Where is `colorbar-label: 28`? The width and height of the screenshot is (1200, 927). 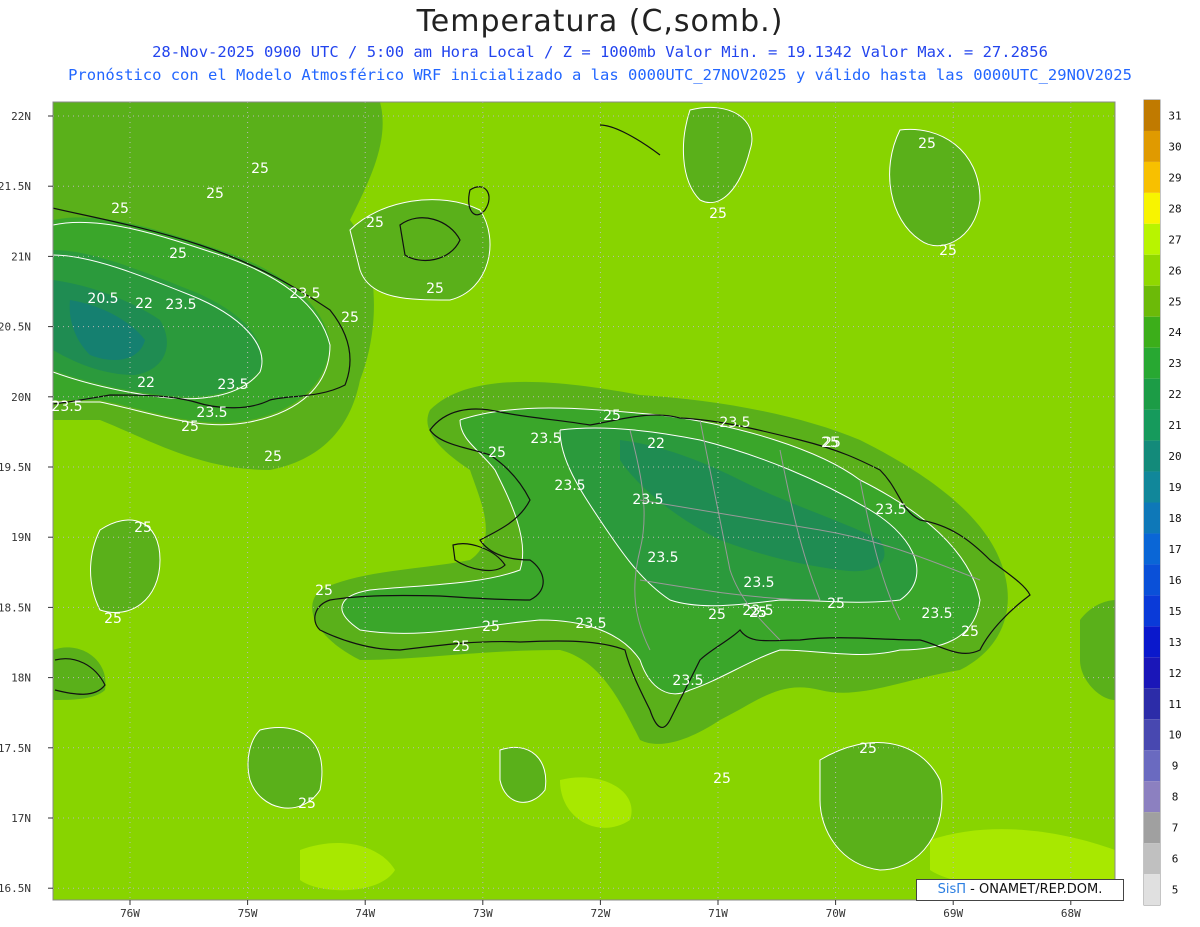
colorbar-label: 28 is located at coordinates (1174, 208).